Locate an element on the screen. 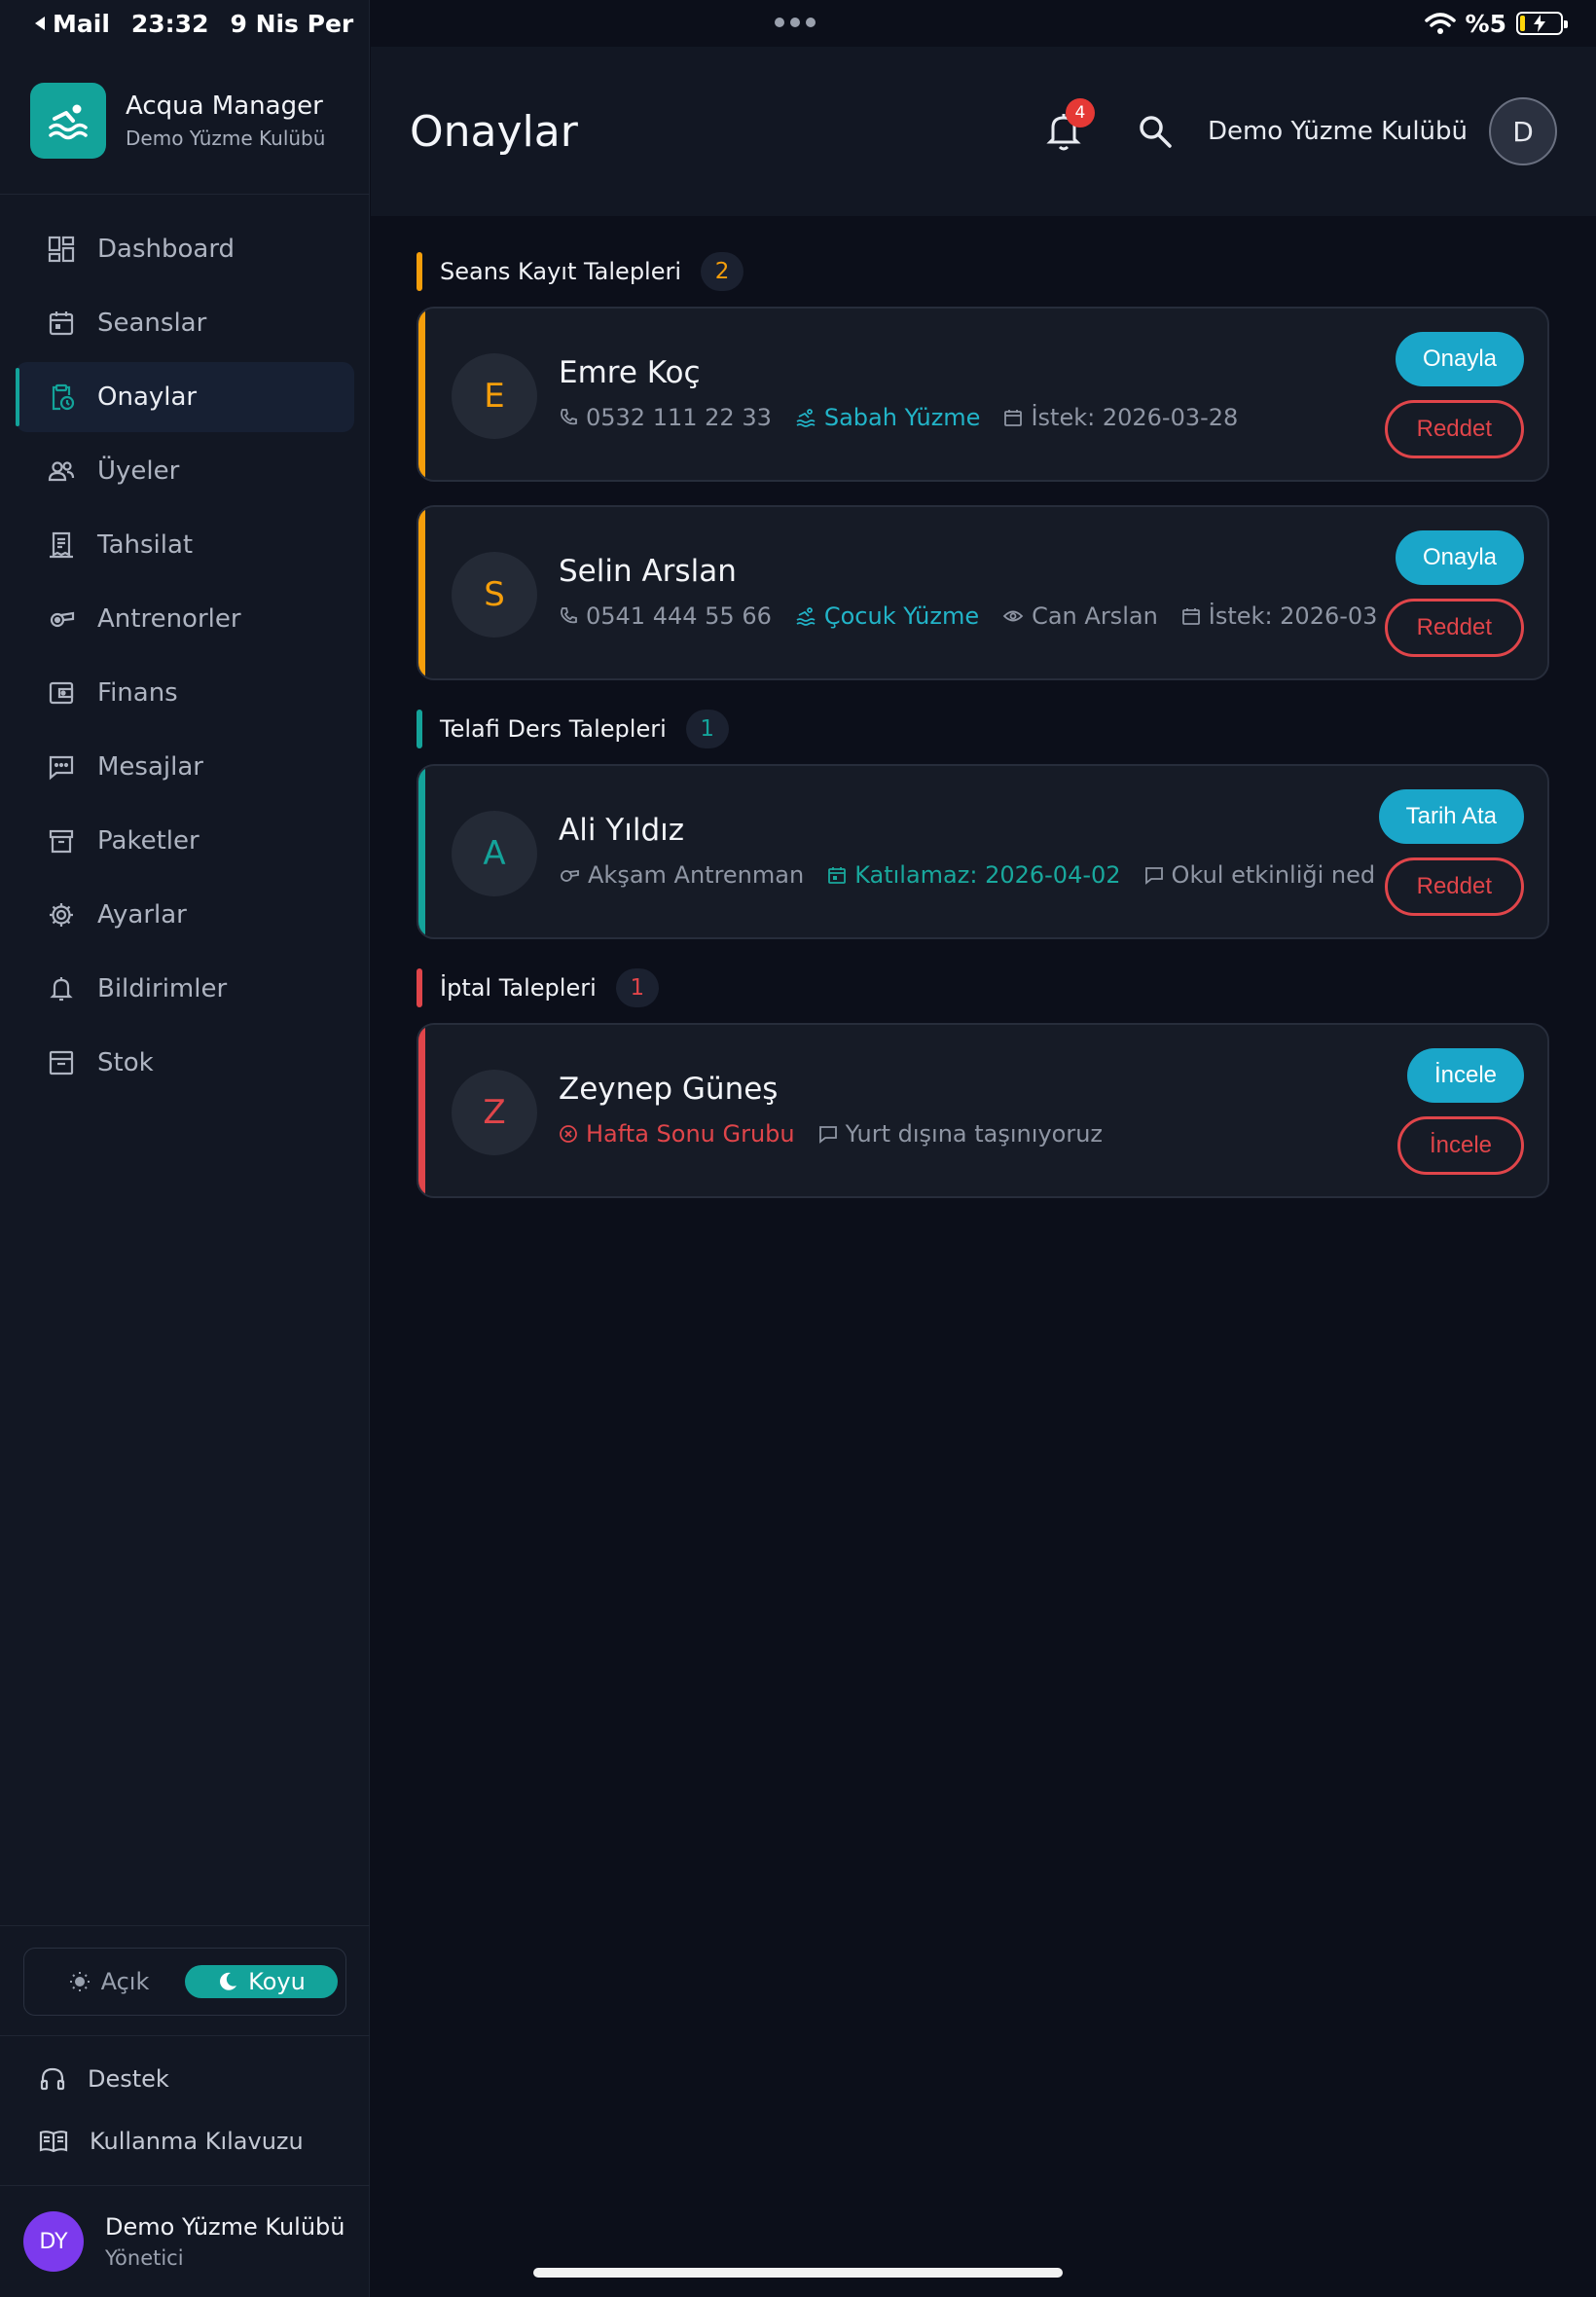 This screenshot has width=1596, height=2297. sidebar-item-mesajlar: Mesajlar is located at coordinates (185, 767).